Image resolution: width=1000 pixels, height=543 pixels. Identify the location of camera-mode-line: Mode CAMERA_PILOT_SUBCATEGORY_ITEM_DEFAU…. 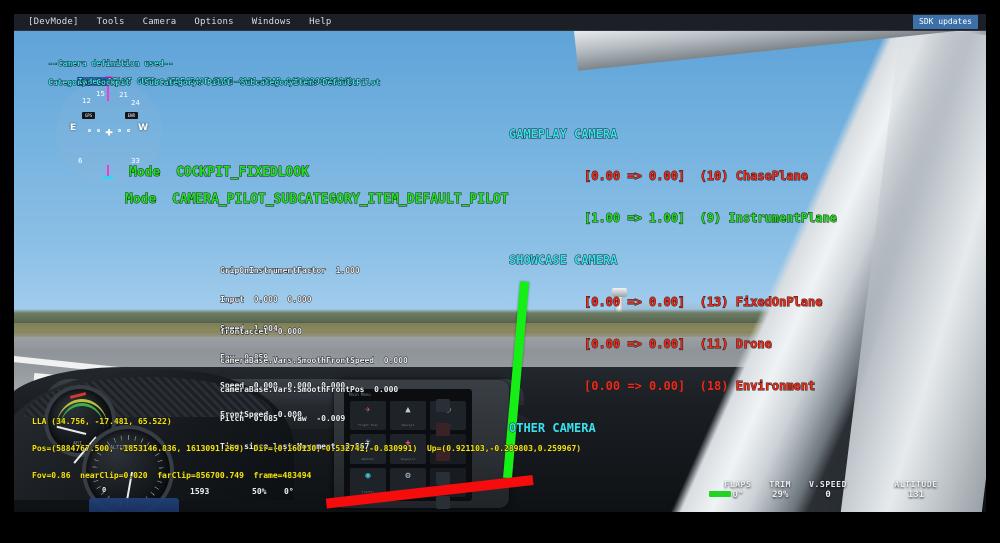
(293, 199).